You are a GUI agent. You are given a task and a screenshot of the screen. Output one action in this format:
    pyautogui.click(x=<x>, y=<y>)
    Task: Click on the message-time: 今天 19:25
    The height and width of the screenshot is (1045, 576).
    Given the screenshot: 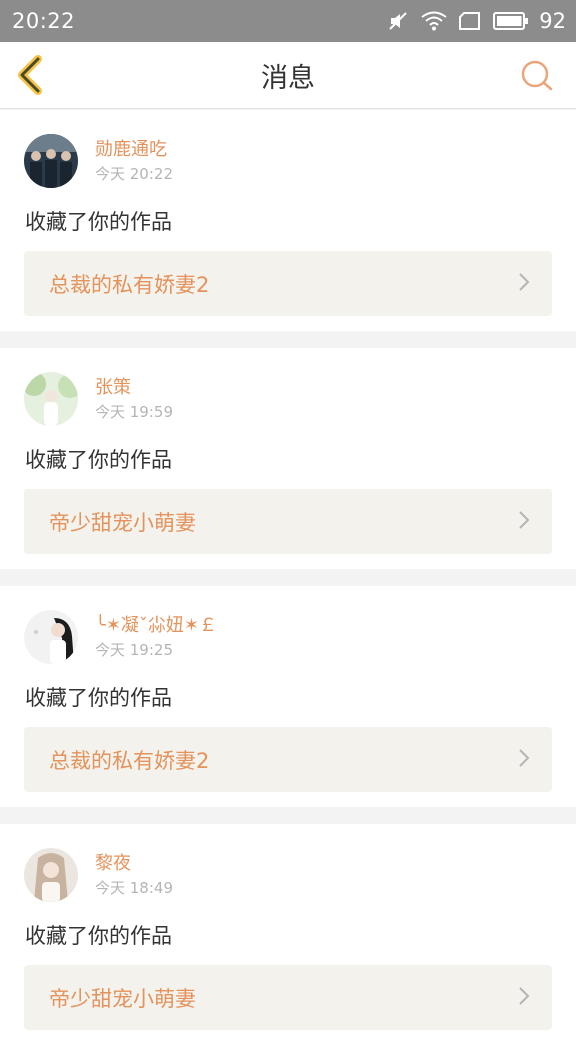 What is the action you would take?
    pyautogui.click(x=134, y=650)
    